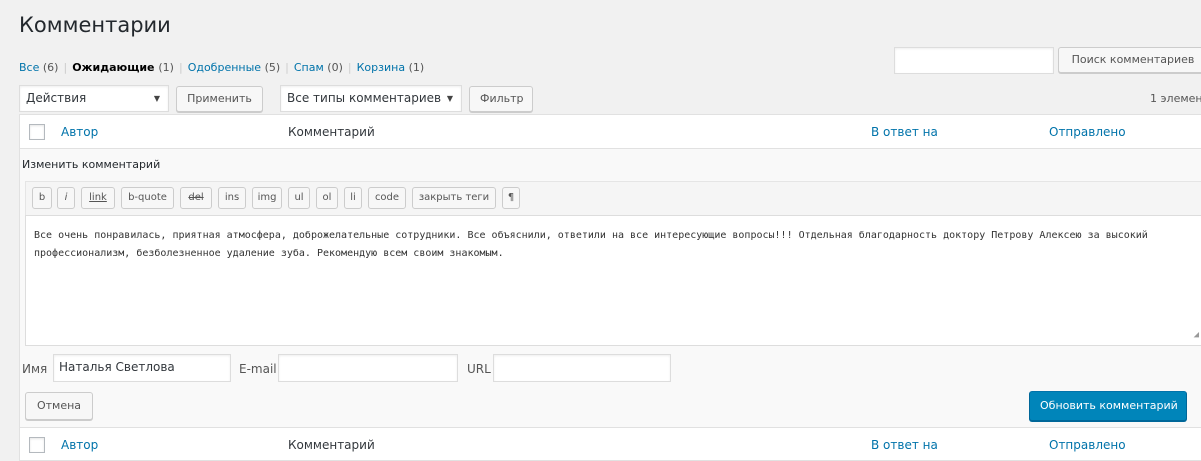  What do you see at coordinates (37, 445) in the screenshot?
I see `select-all-checkbox-footer` at bounding box center [37, 445].